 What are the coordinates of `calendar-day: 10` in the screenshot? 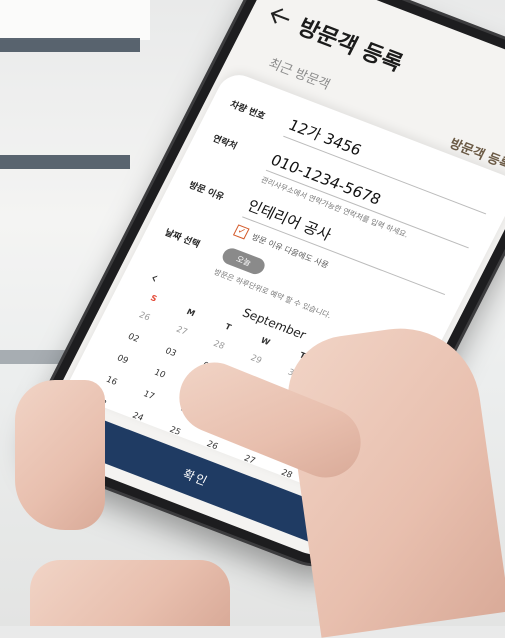 It's located at (159, 374).